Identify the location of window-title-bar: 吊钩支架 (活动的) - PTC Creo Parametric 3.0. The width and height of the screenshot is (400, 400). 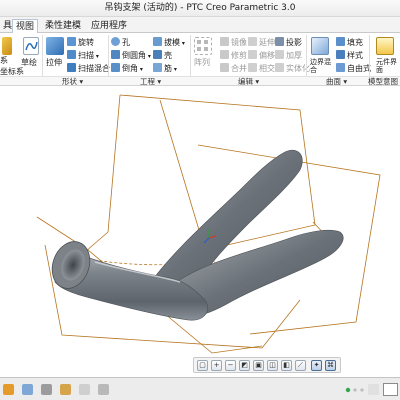
(200, 8).